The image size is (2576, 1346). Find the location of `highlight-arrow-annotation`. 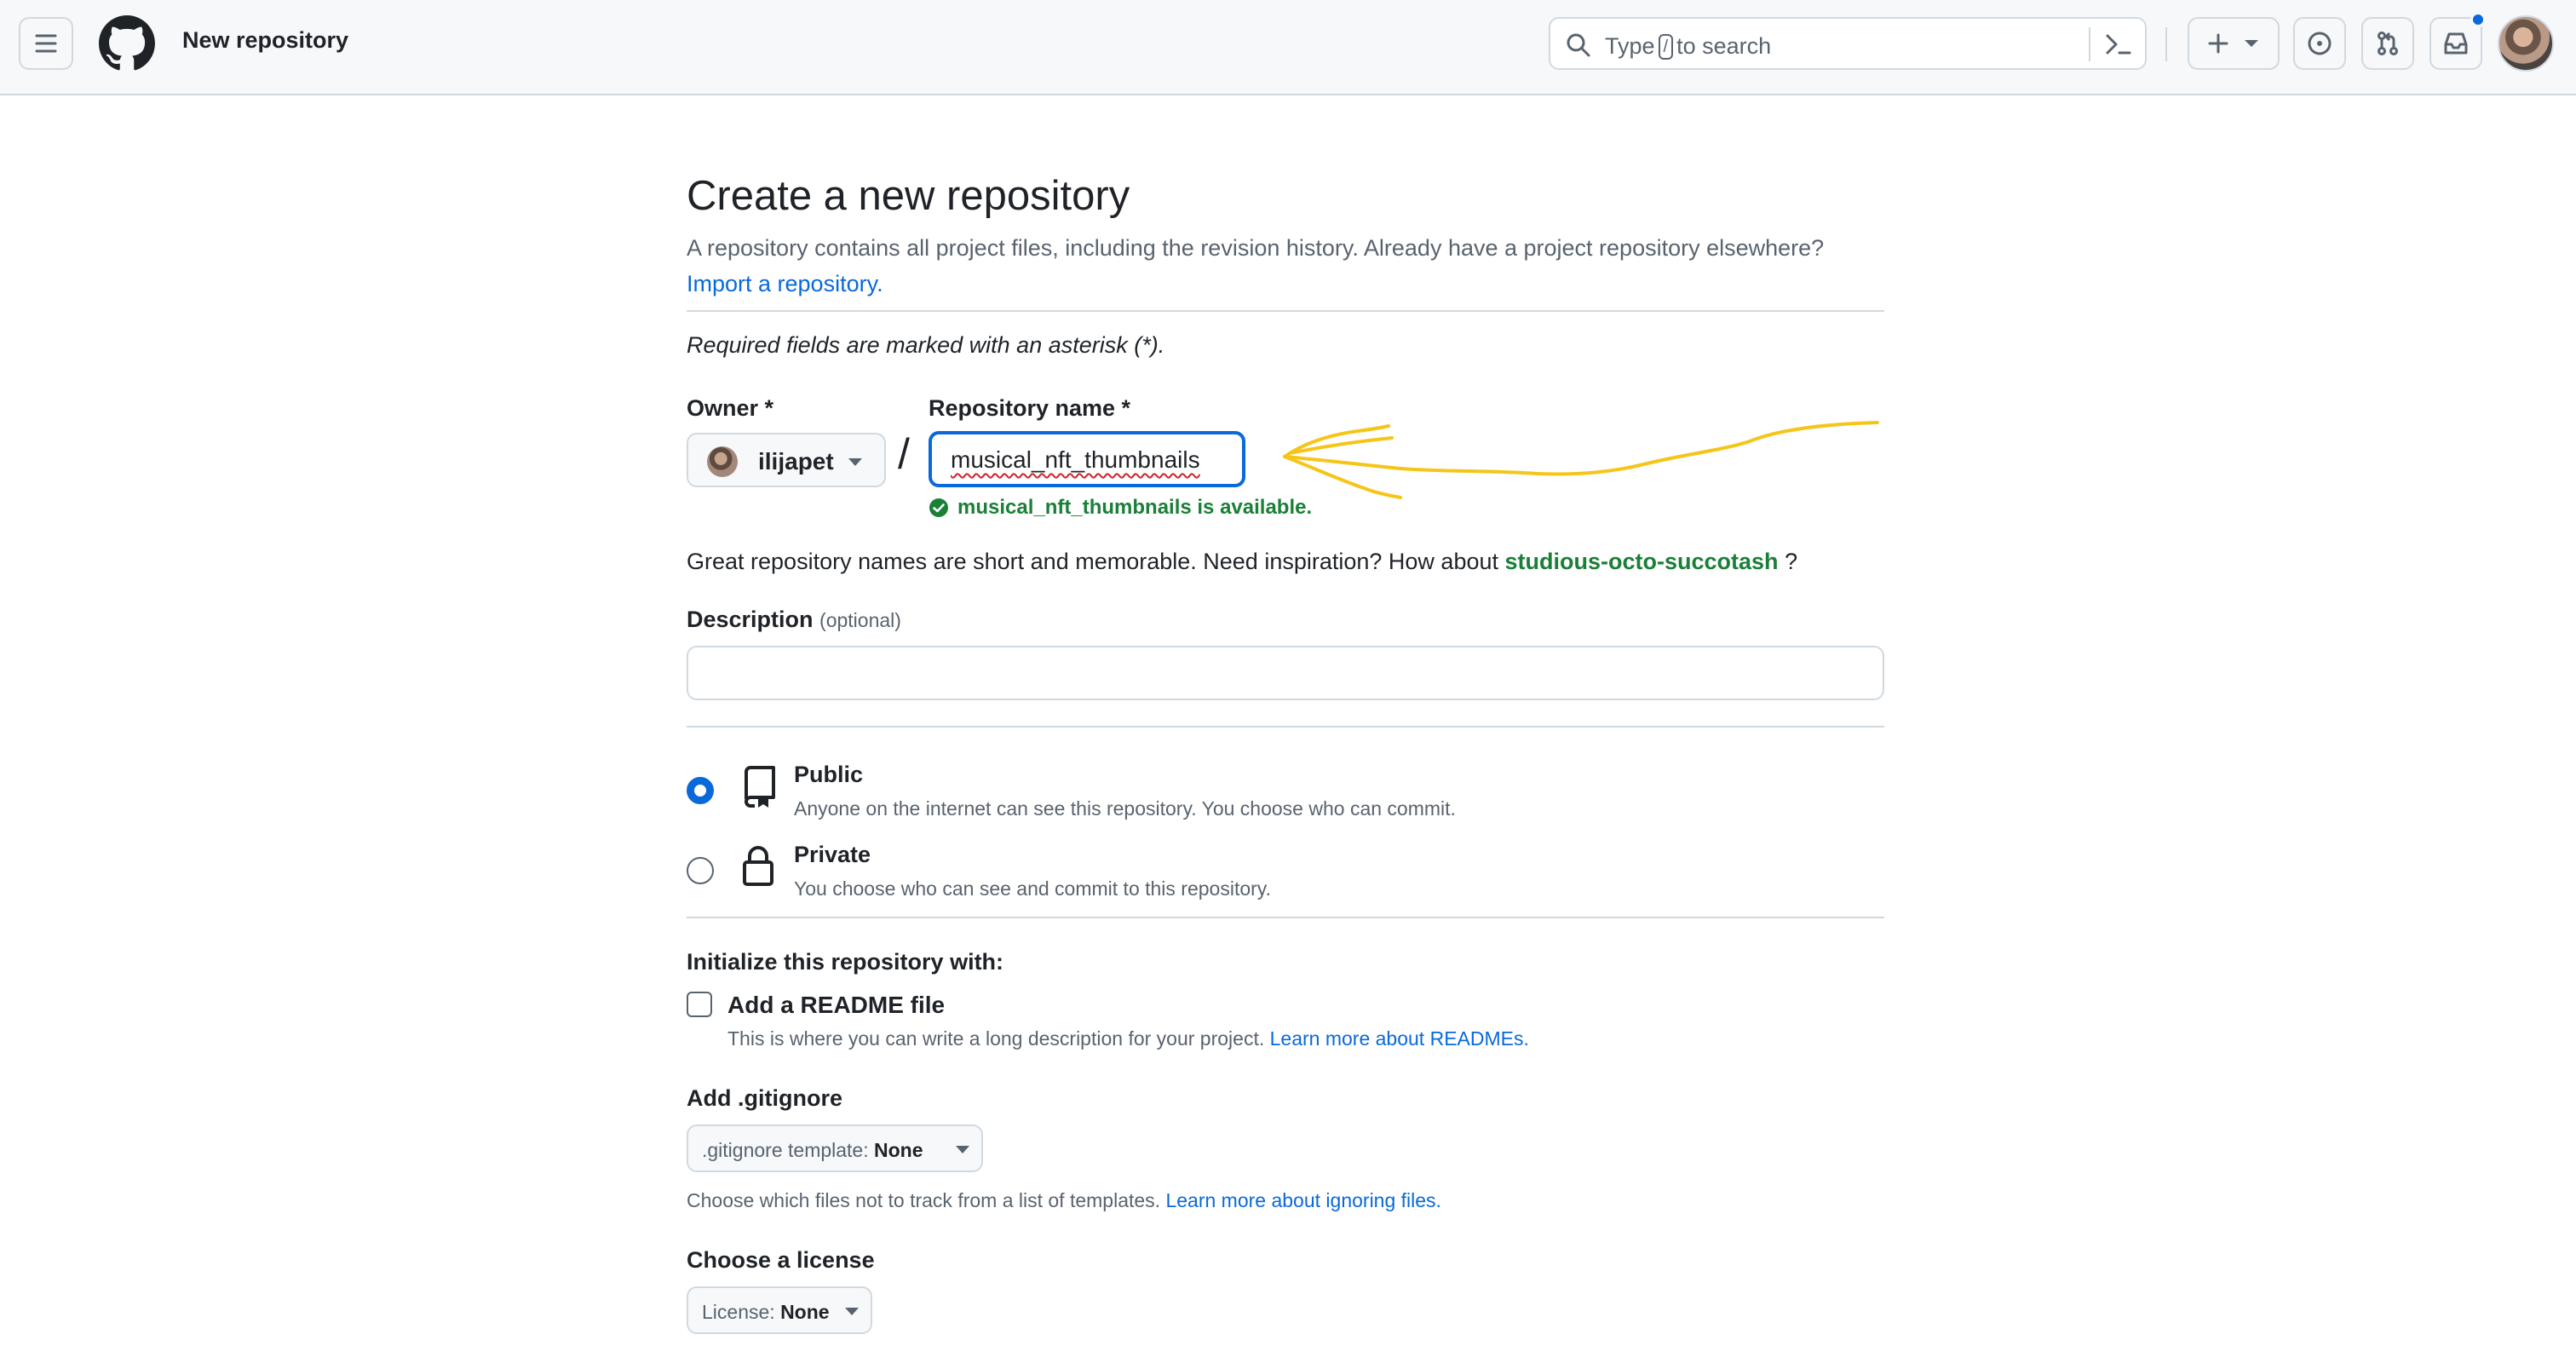

highlight-arrow-annotation is located at coordinates (1581, 460).